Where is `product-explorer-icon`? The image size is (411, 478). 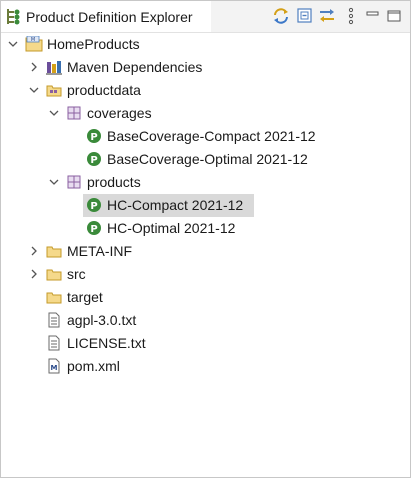 product-explorer-icon is located at coordinates (13, 16).